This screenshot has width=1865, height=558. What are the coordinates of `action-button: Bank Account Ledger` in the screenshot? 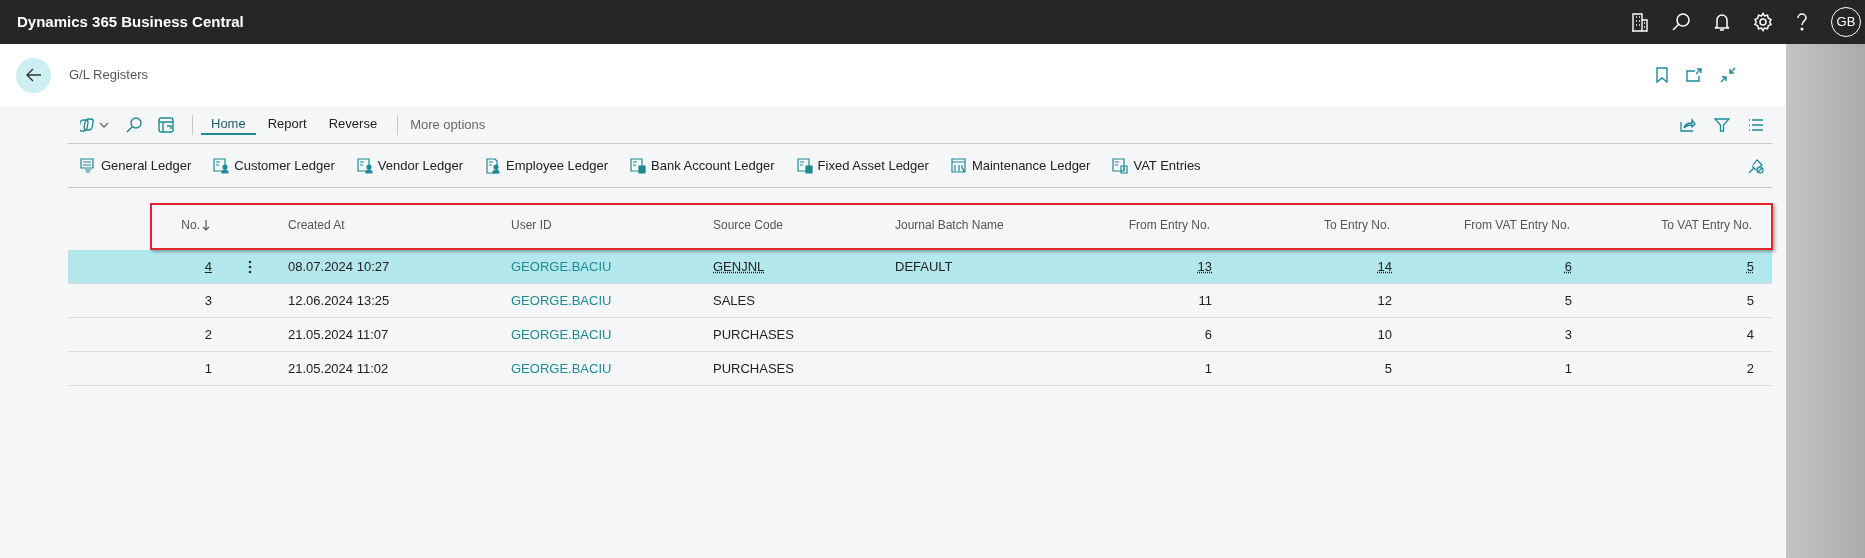 It's located at (702, 165).